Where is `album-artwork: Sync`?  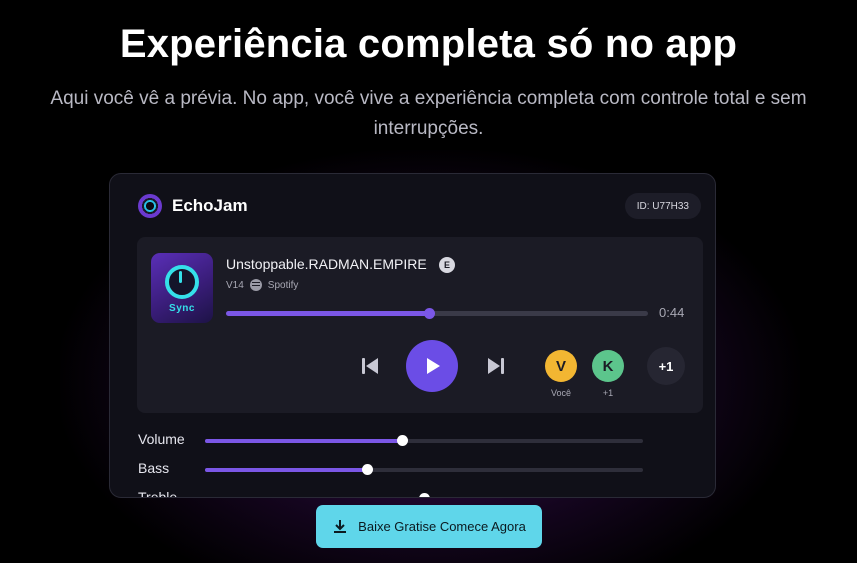 album-artwork: Sync is located at coordinates (182, 288).